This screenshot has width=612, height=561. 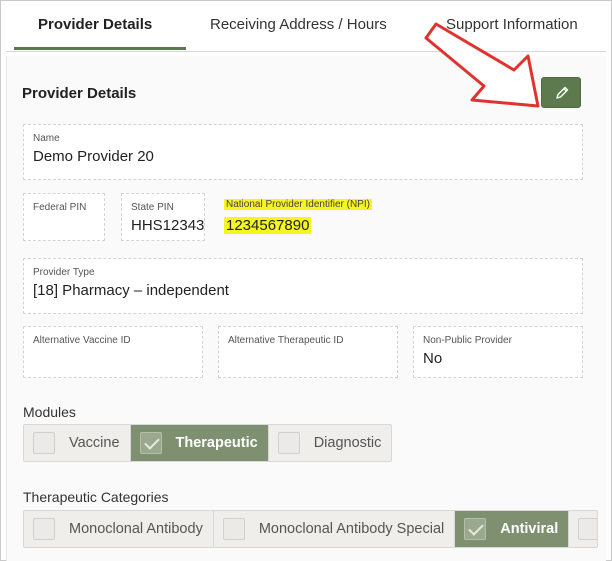 What do you see at coordinates (168, 225) in the screenshot?
I see `state-pin-value: HHS123432` at bounding box center [168, 225].